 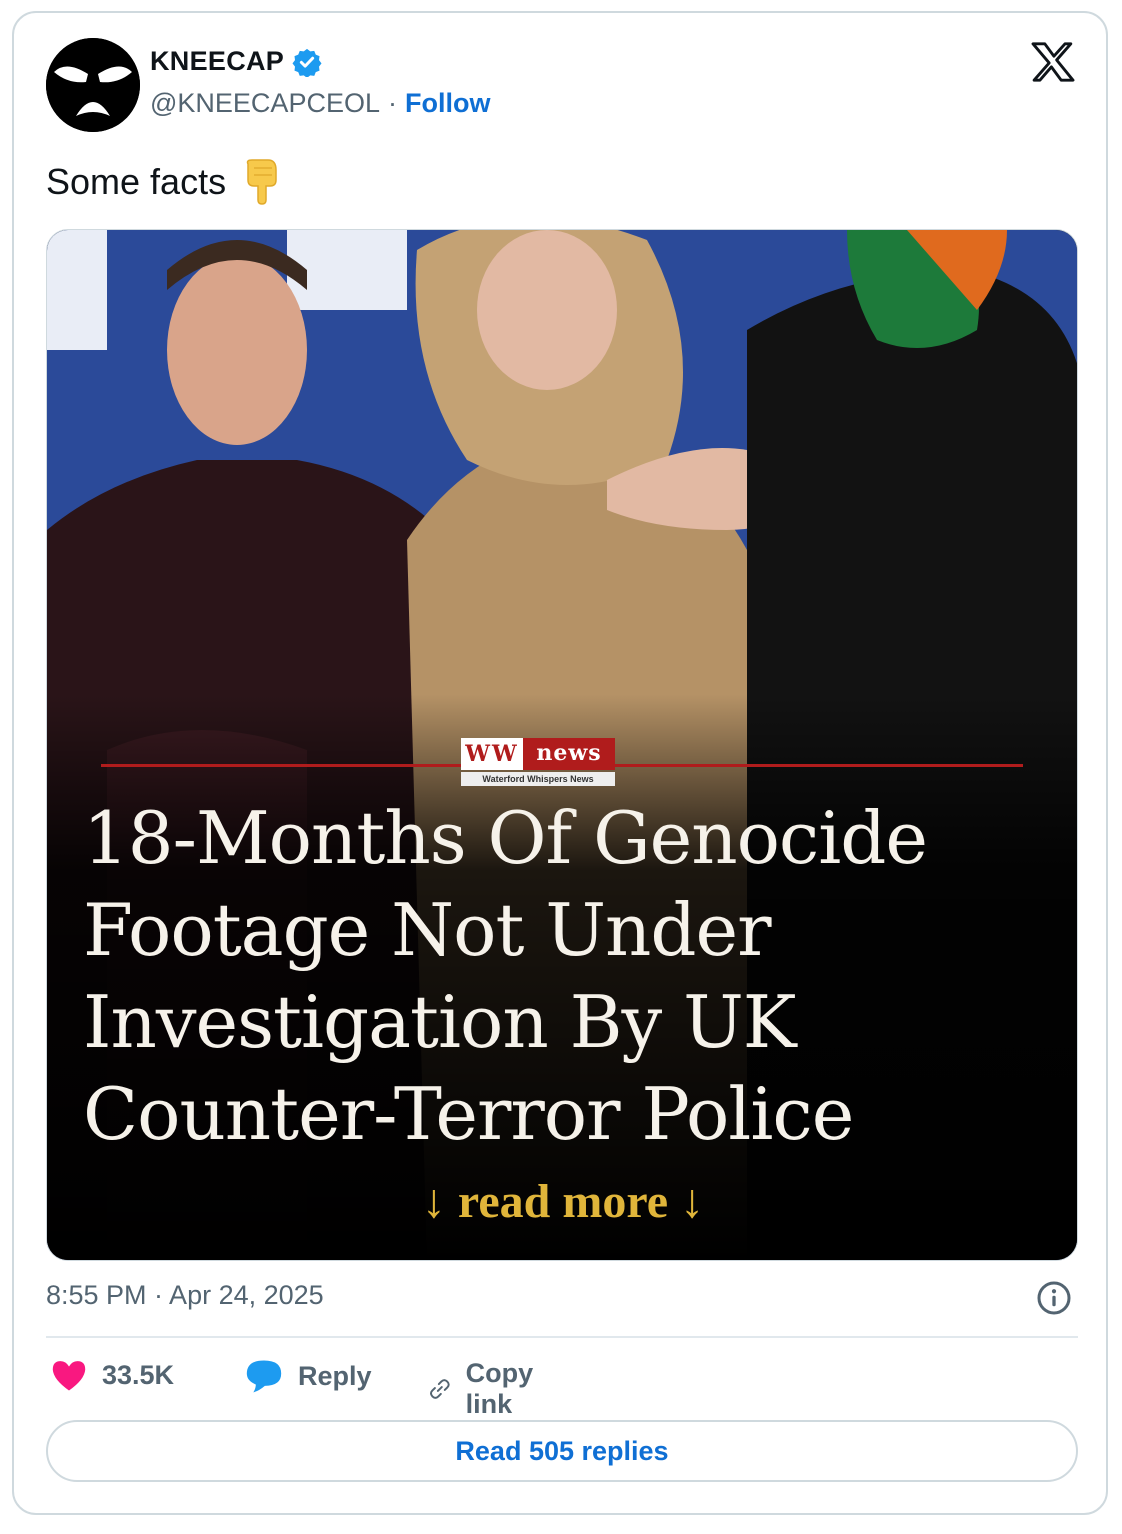 I want to click on tweet-timestamp: 8:55 PM · Apr 24, 2025, so click(x=185, y=1295).